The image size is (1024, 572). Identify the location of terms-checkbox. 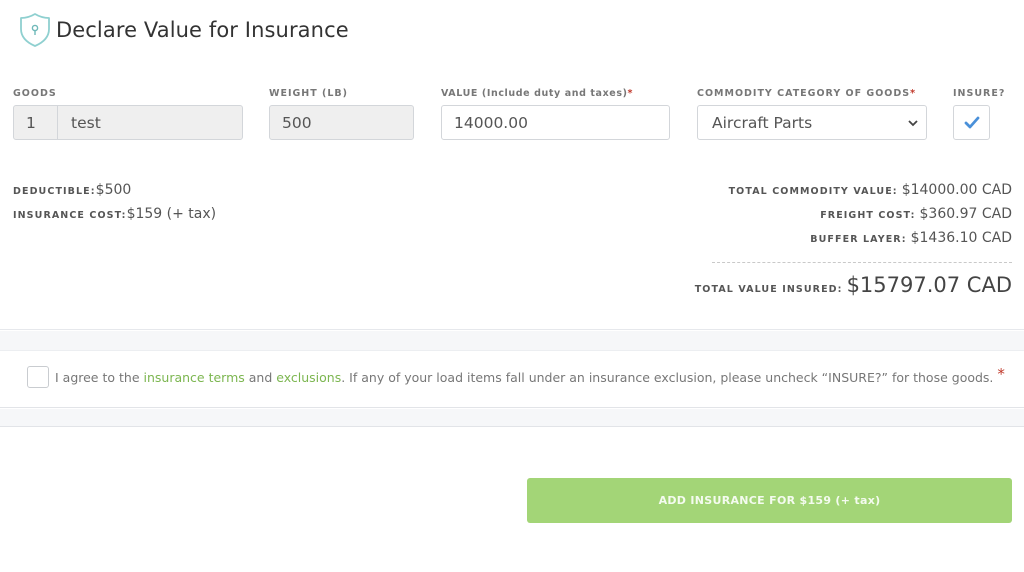
(38, 377).